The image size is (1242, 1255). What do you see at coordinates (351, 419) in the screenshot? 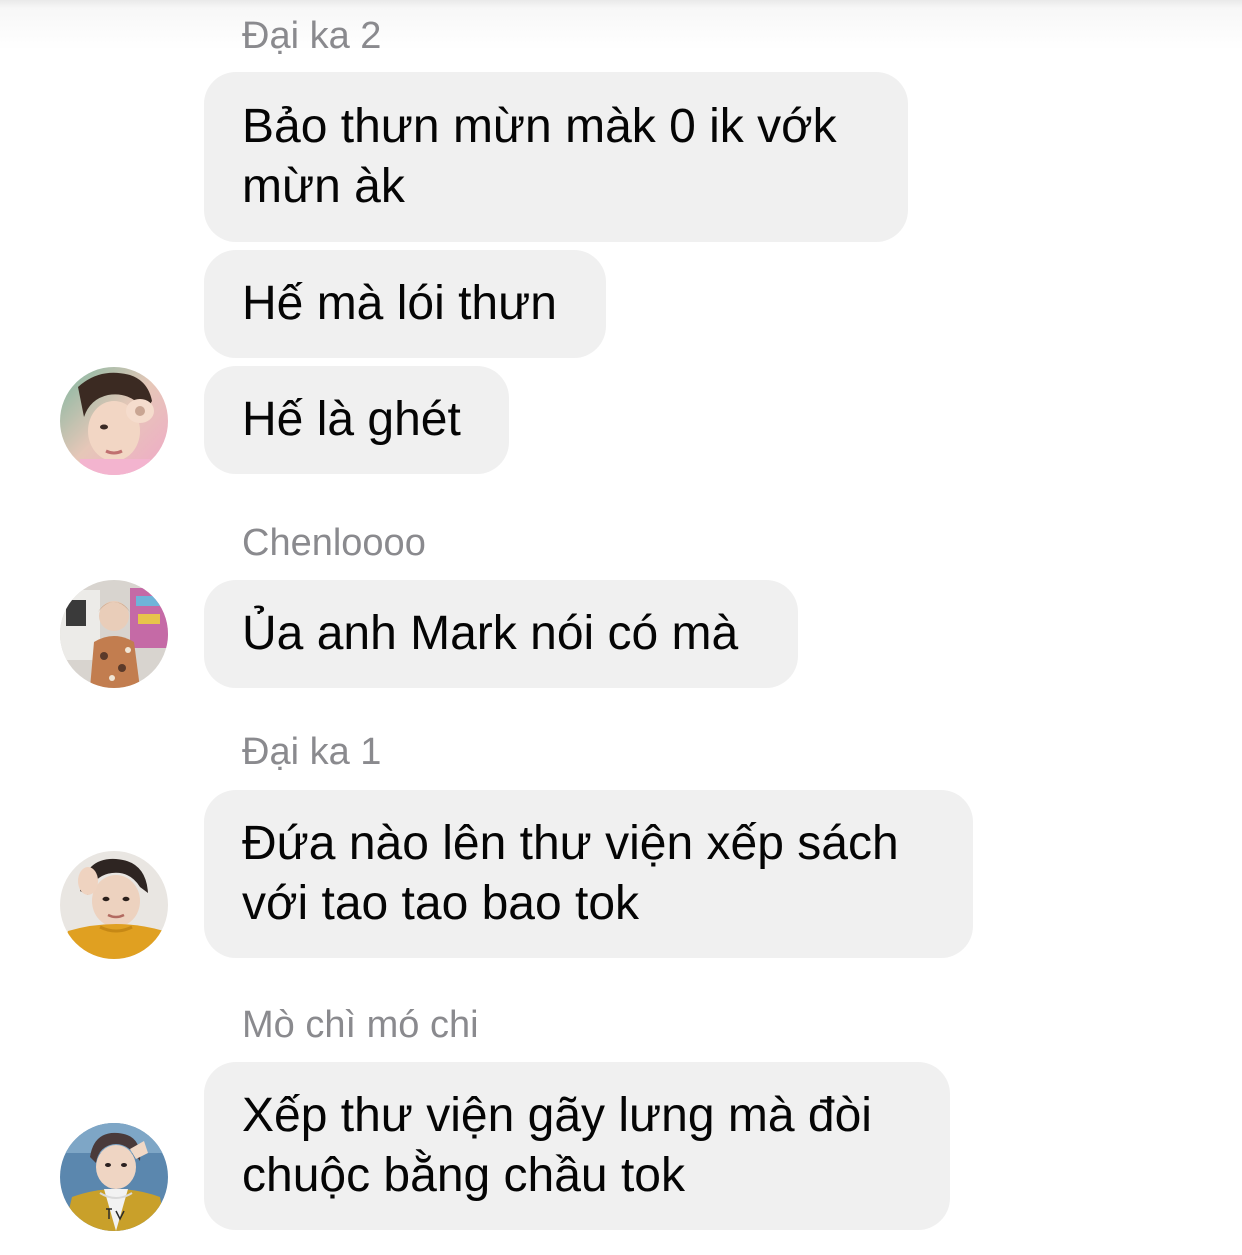
I see `message-text: Hế là ghét` at bounding box center [351, 419].